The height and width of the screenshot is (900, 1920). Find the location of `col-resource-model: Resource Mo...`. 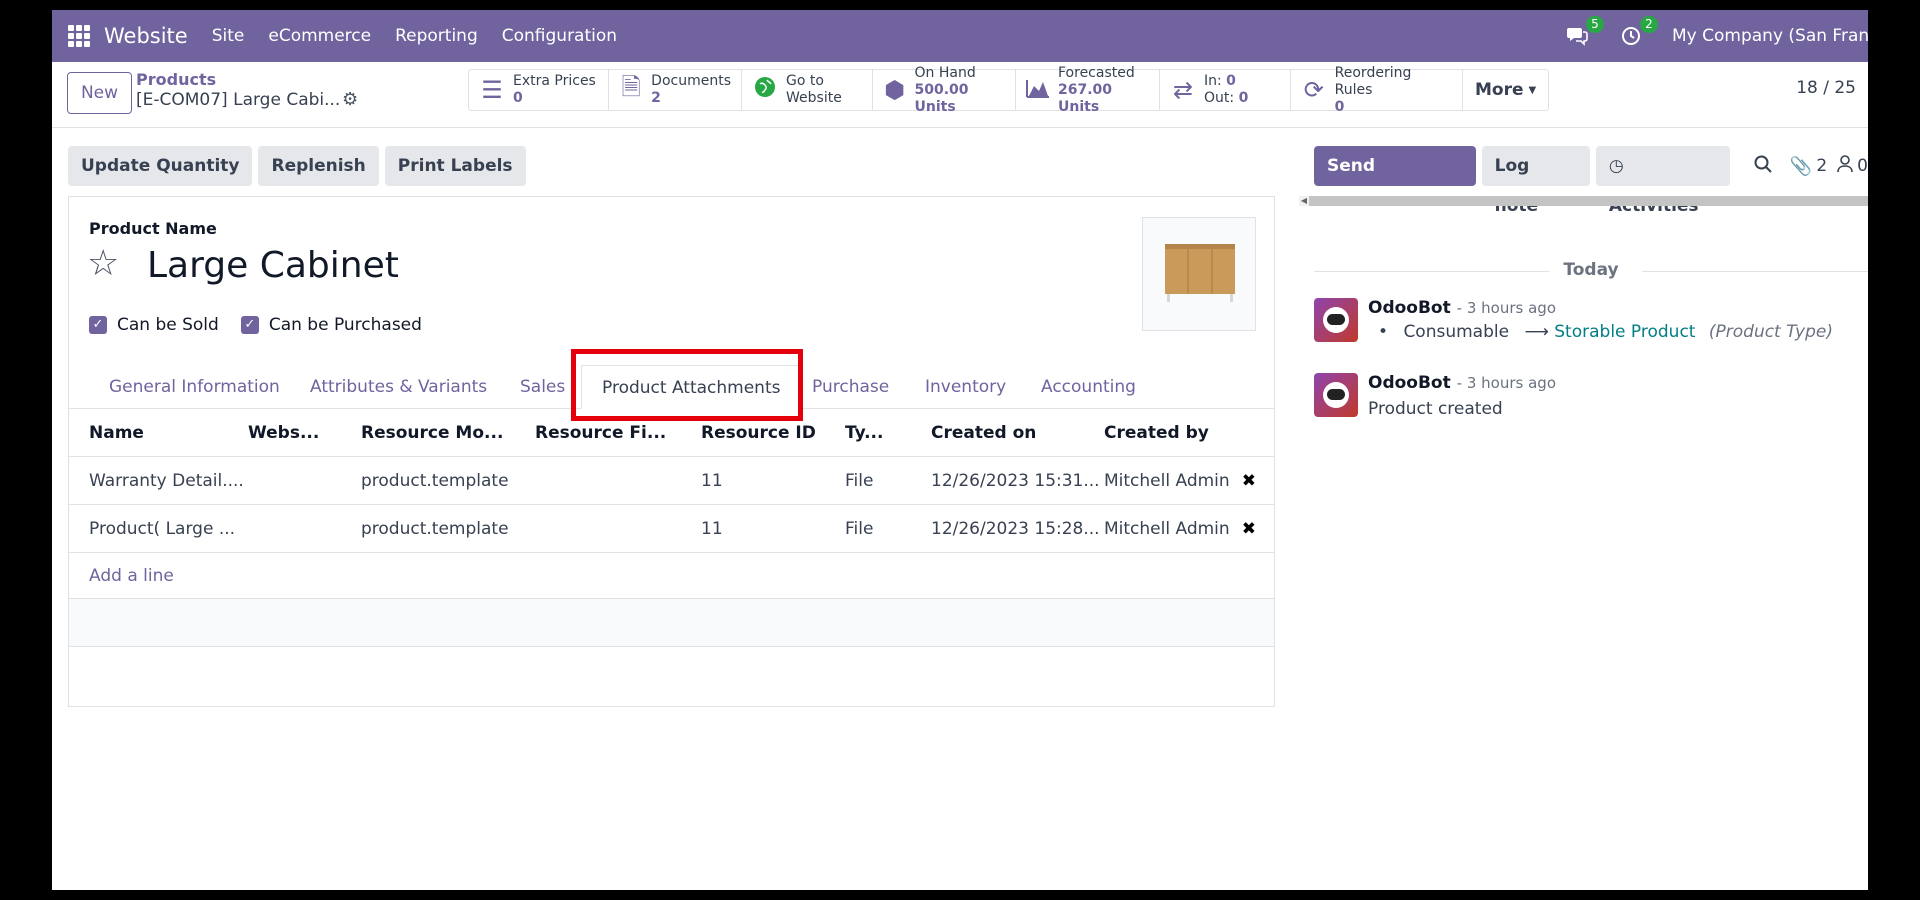

col-resource-model: Resource Mo... is located at coordinates (432, 433).